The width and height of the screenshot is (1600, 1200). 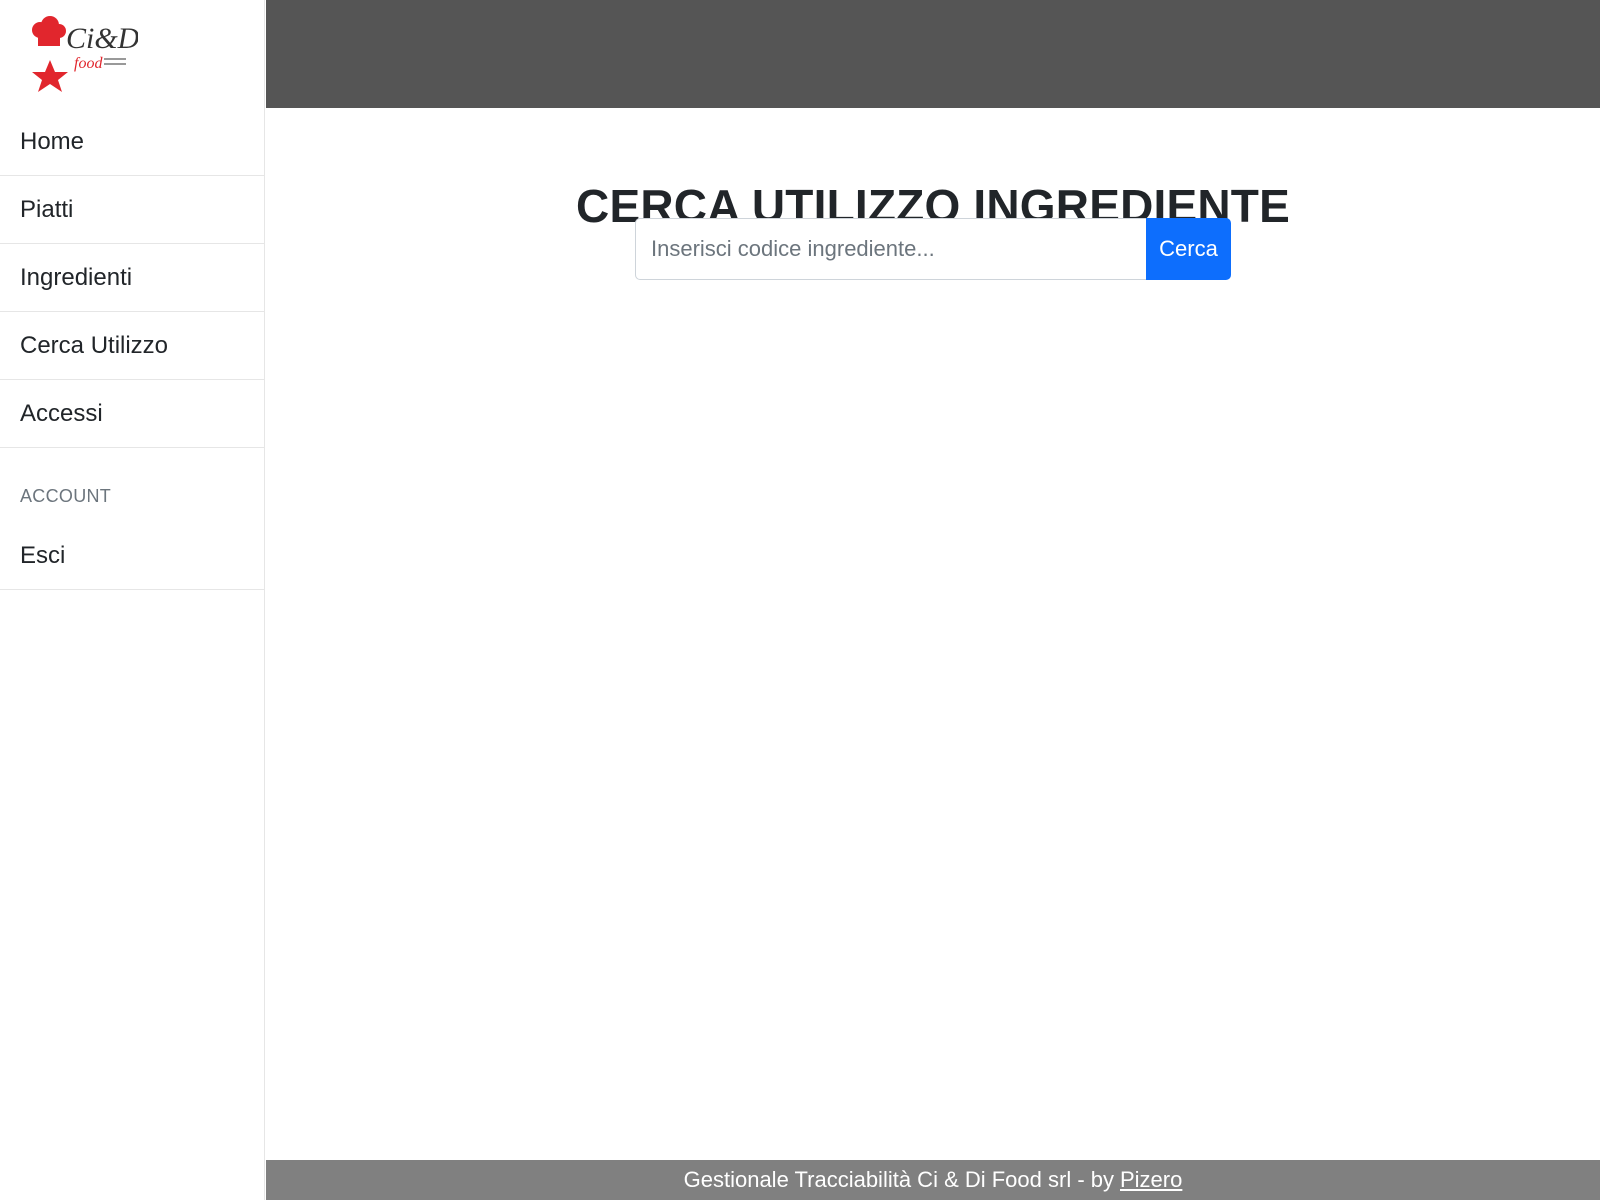 I want to click on sidebar-item-label: Piatti, so click(x=47, y=209).